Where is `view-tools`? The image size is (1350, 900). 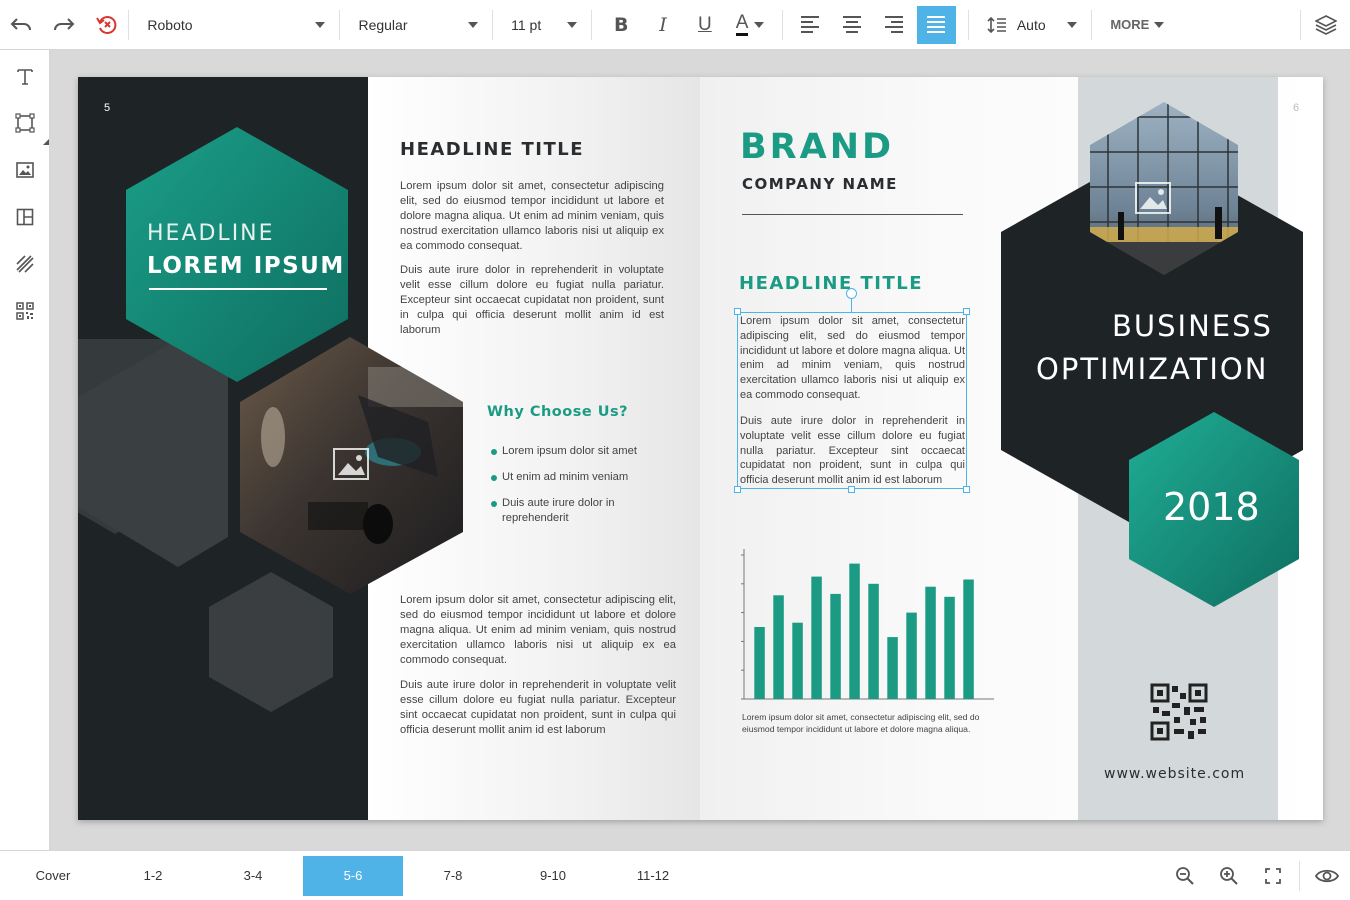
view-tools is located at coordinates (1256, 875).